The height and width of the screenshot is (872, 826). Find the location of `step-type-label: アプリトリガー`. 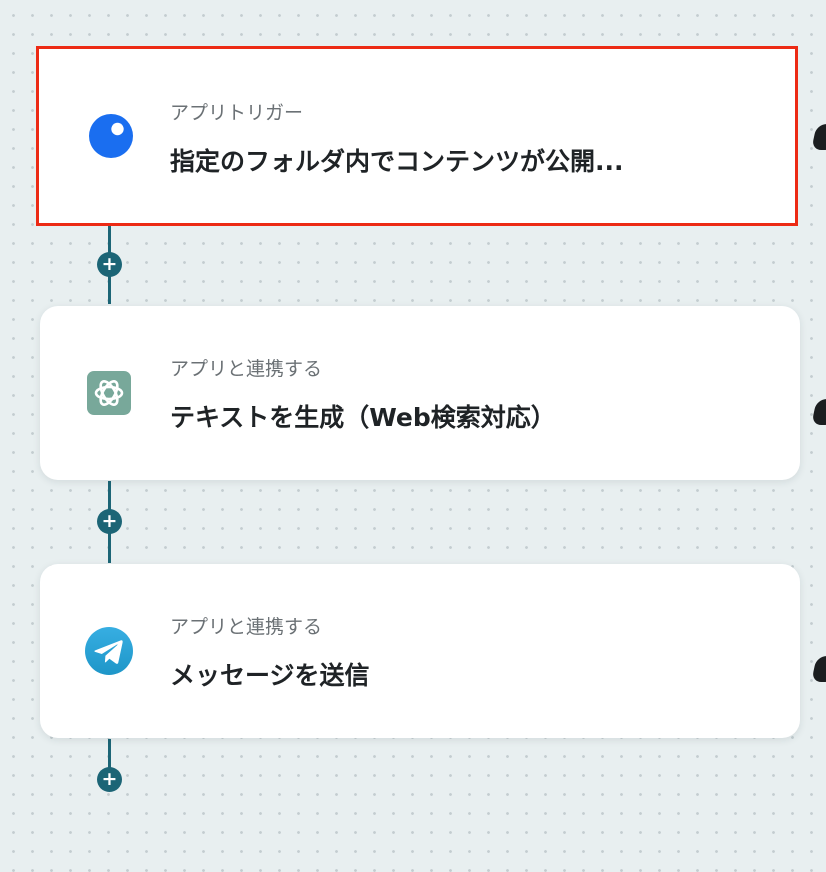

step-type-label: アプリトリガー is located at coordinates (237, 113).